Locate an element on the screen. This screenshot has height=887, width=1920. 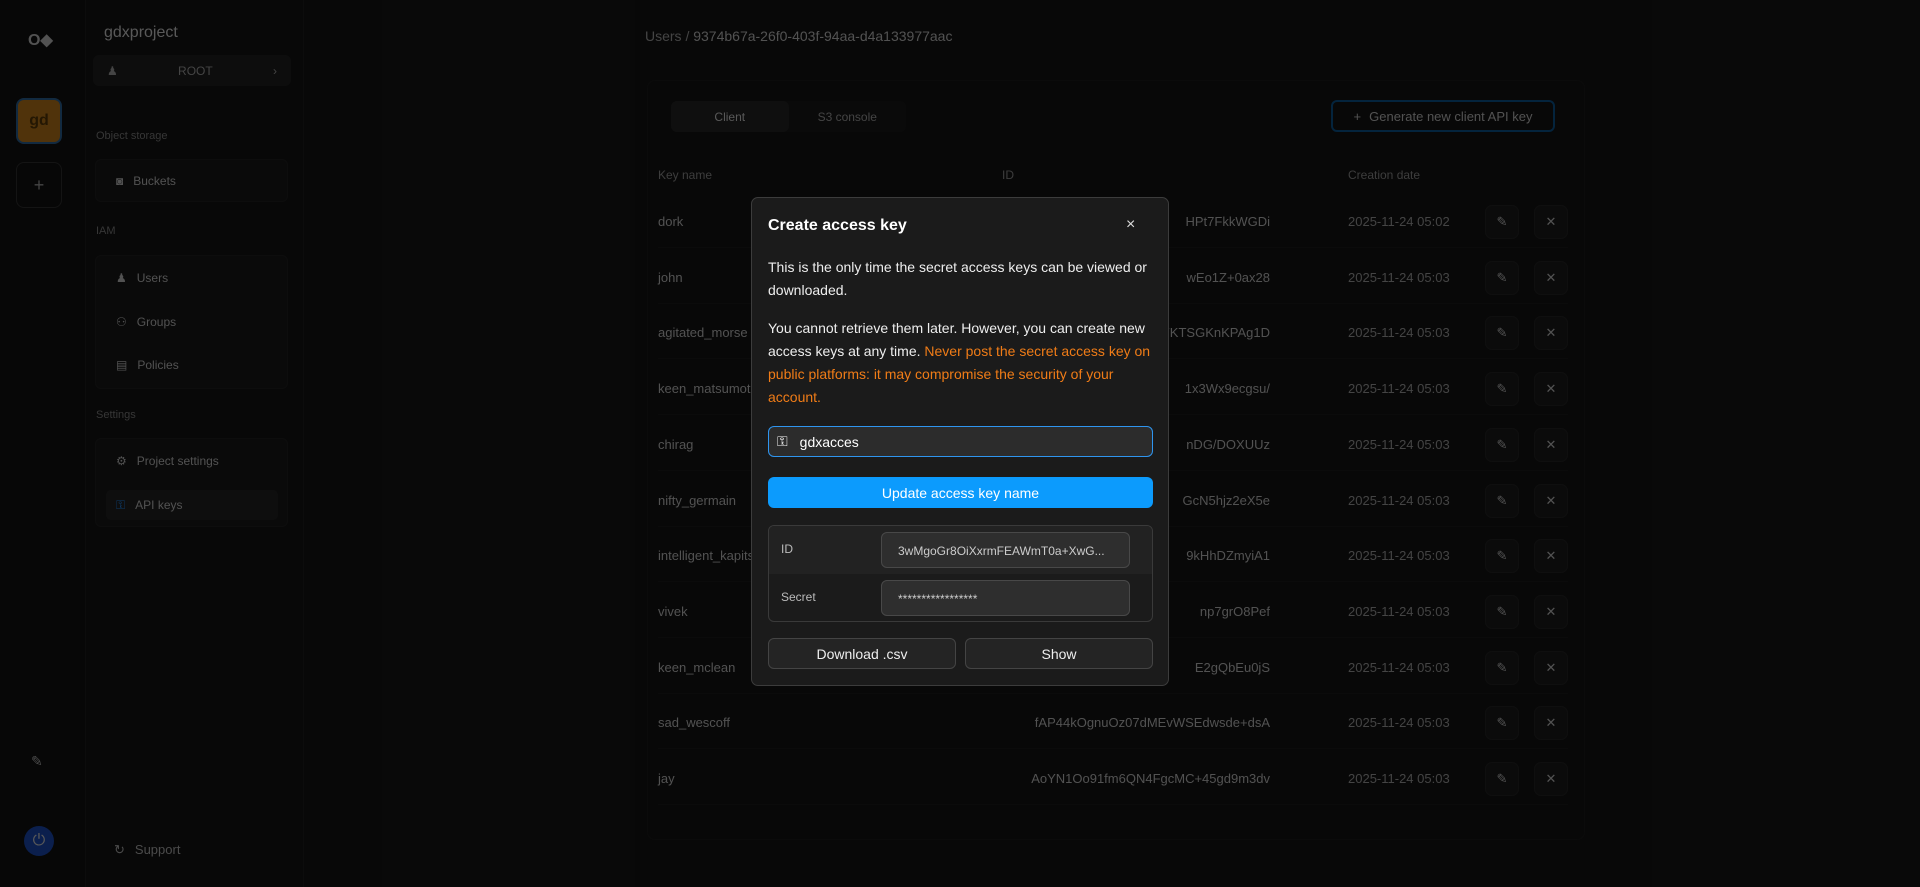
support-link: ↻ Support is located at coordinates (147, 850).